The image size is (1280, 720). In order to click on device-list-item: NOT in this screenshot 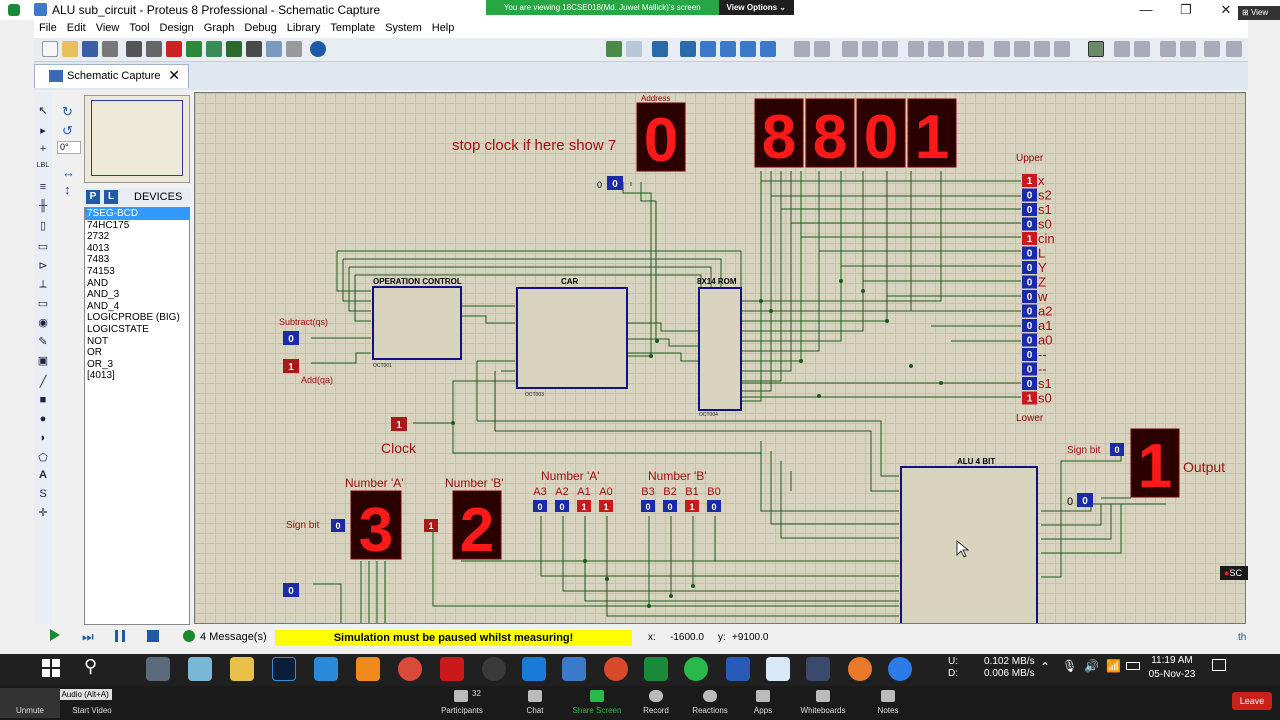, I will do `click(137, 342)`.